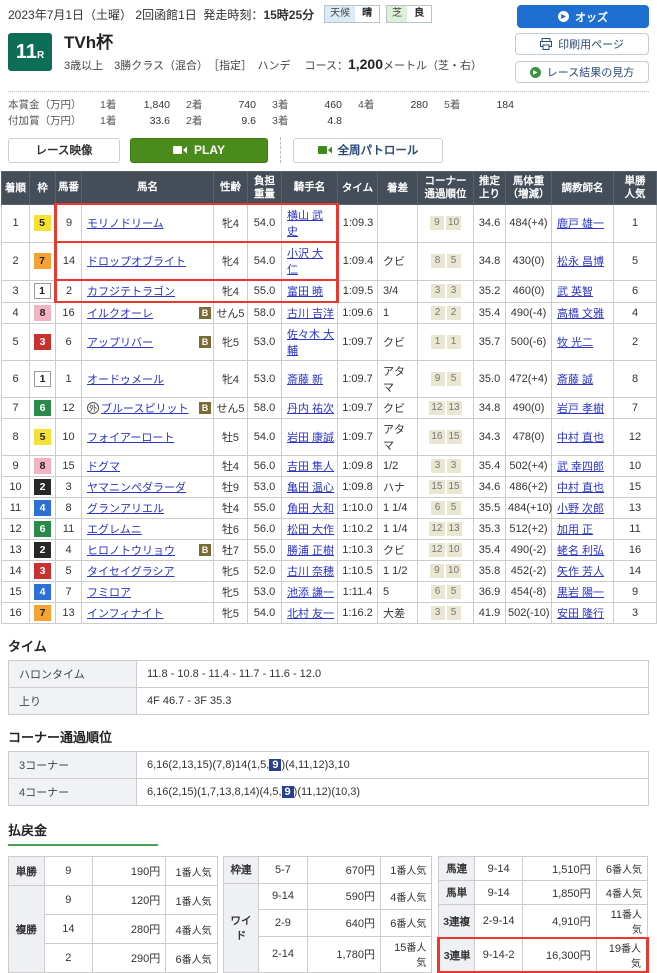 The width and height of the screenshot is (657, 973). Describe the element at coordinates (580, 314) in the screenshot. I see `trainer-link: 高橋 文雅` at that location.